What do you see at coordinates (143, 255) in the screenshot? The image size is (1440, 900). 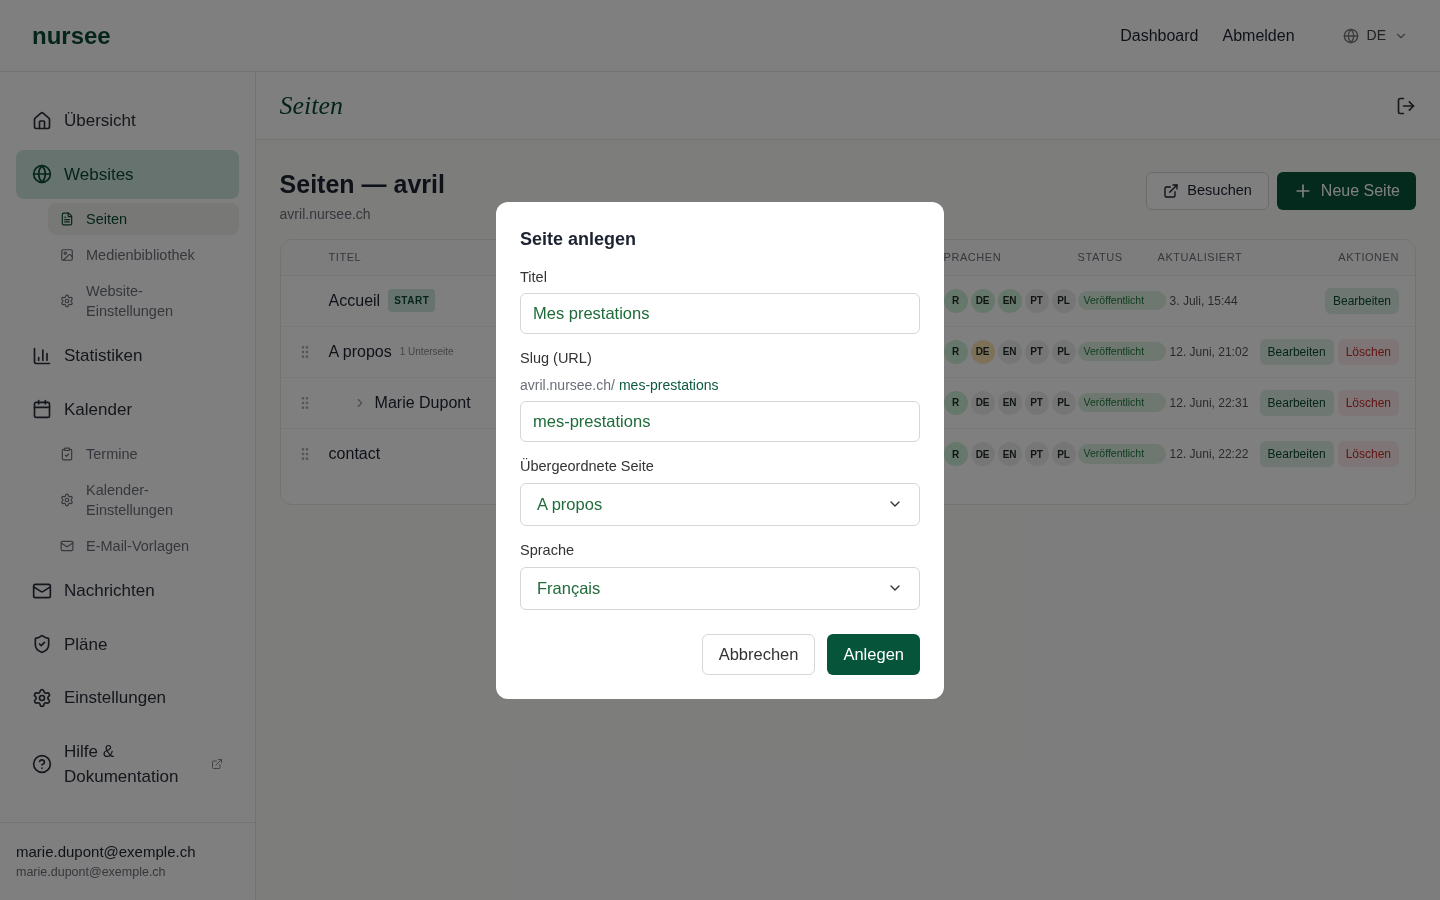 I see `sidebar-subitem: Medienbibliothek` at bounding box center [143, 255].